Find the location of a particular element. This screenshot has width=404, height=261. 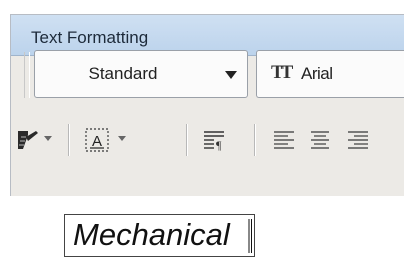

window-title: Text Formatting is located at coordinates (90, 37).